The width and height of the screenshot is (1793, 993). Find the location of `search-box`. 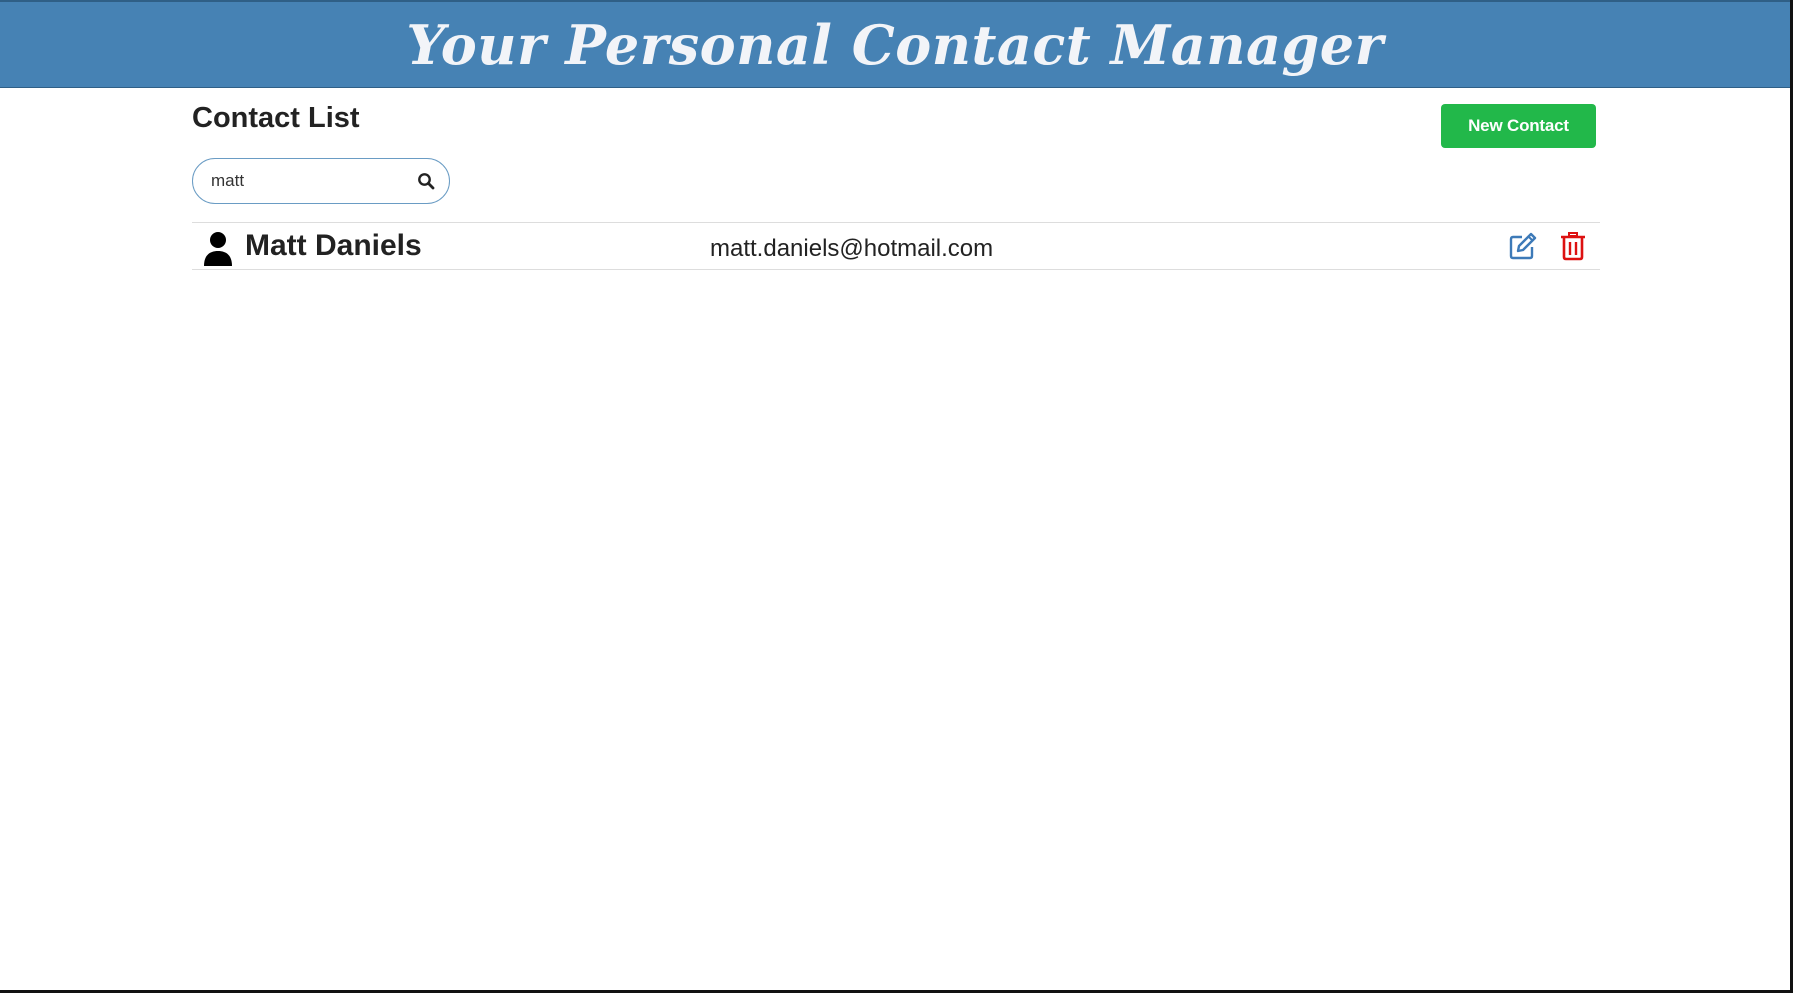

search-box is located at coordinates (321, 181).